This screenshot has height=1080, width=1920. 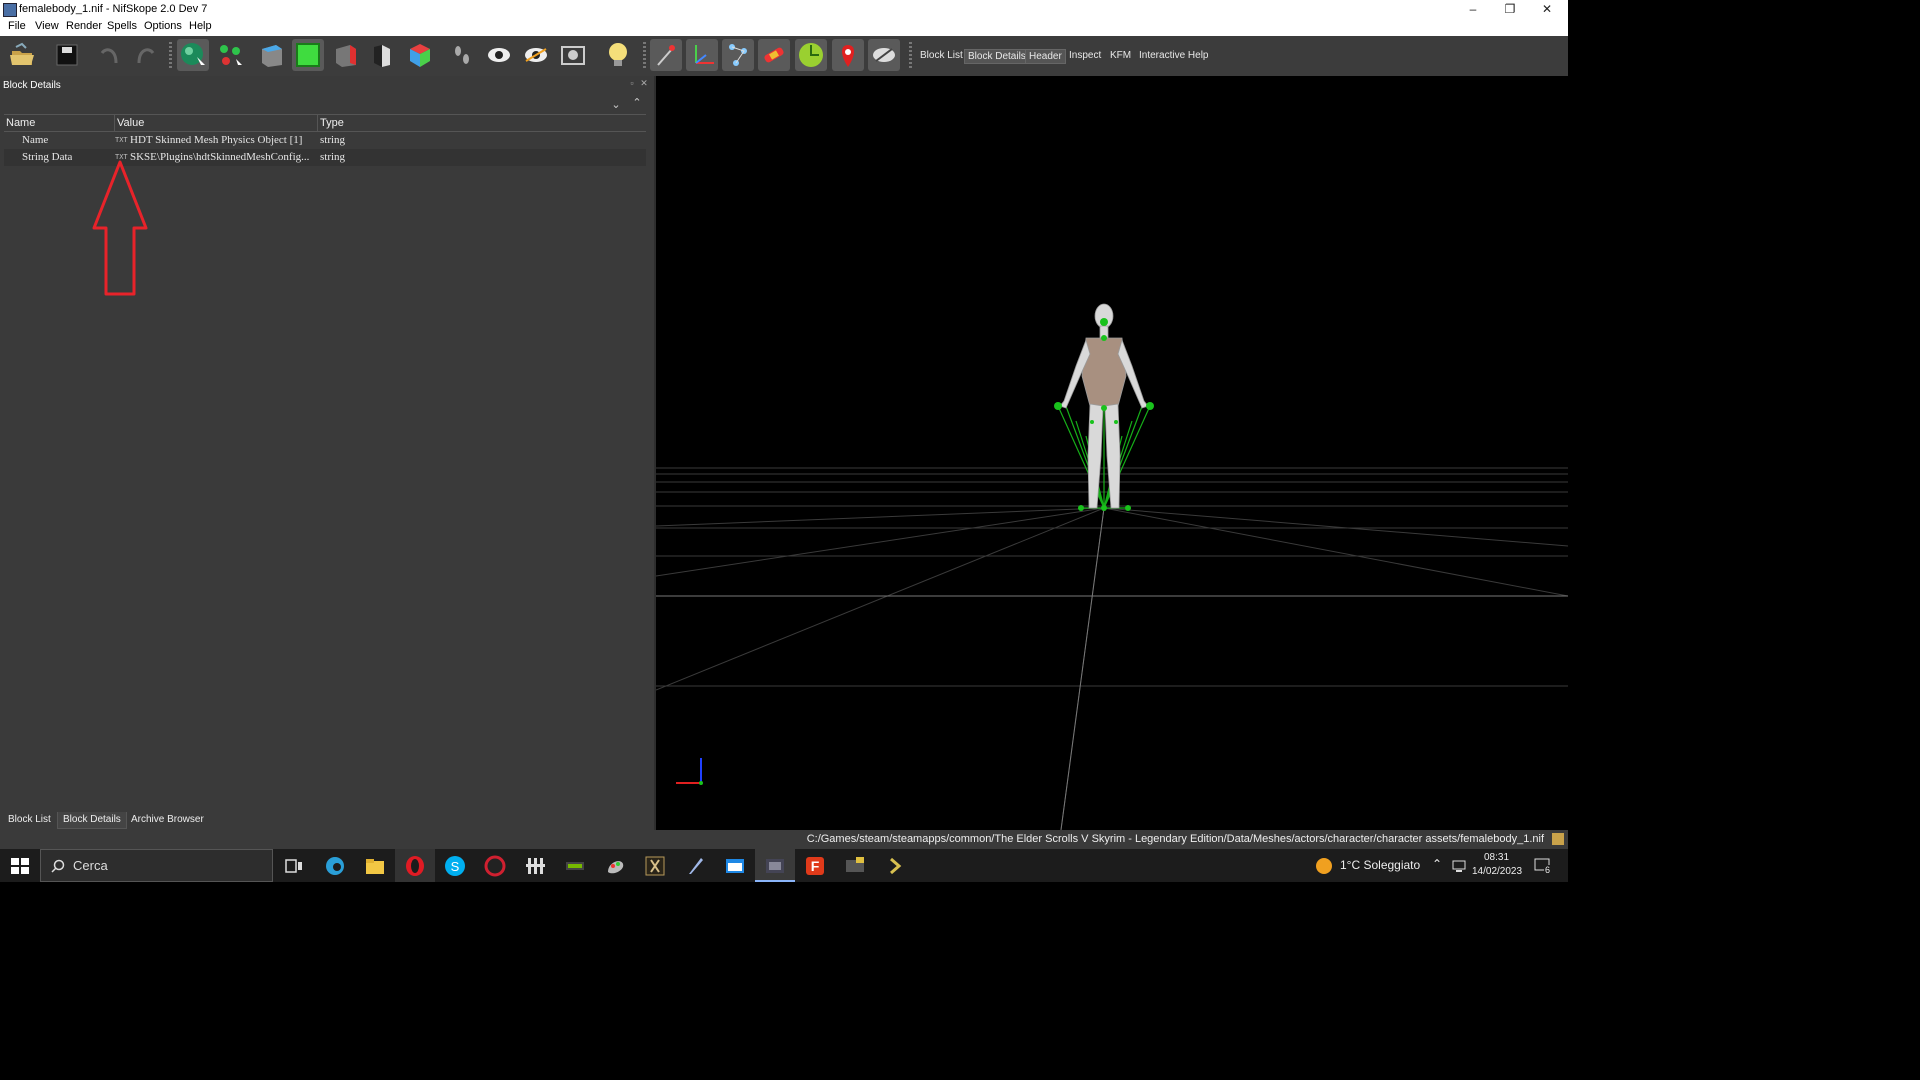 What do you see at coordinates (1120, 55) in the screenshot?
I see `tab-kfm: KFM` at bounding box center [1120, 55].